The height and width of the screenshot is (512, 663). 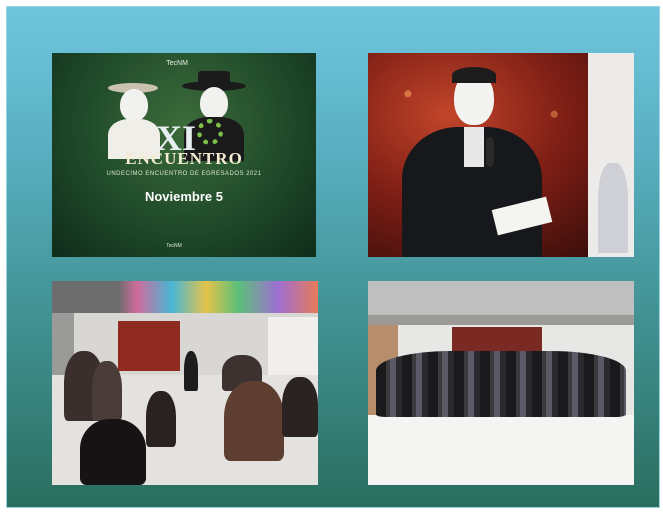 I want to click on poster-logos: TecNM, so click(x=184, y=63).